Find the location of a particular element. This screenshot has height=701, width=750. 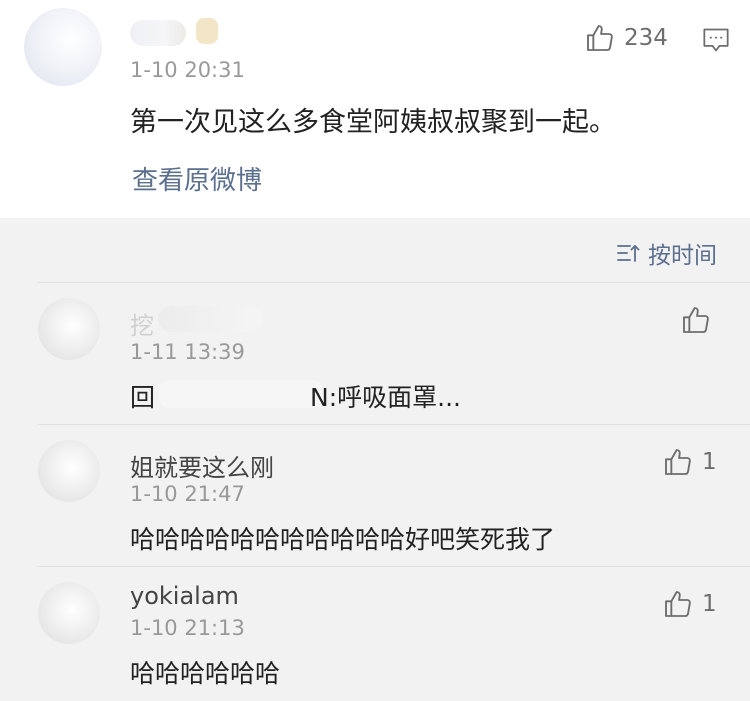

reply-text-prefix: 回 is located at coordinates (143, 397).